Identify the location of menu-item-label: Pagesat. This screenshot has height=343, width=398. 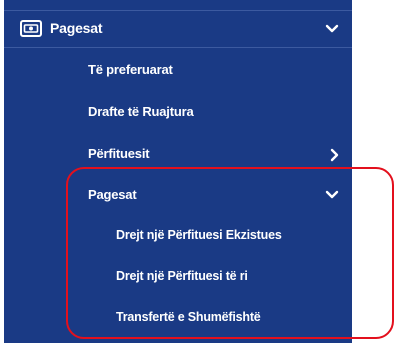
(112, 194).